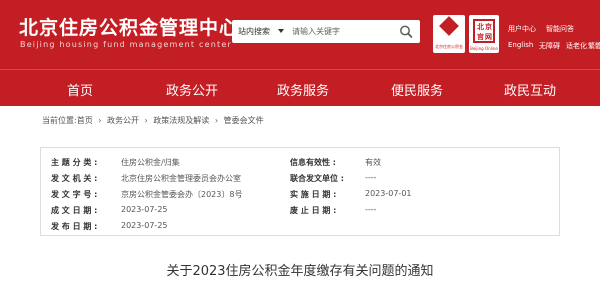  What do you see at coordinates (313, 194) in the screenshot?
I see `effective-date-label: 实 施 日 期 :` at bounding box center [313, 194].